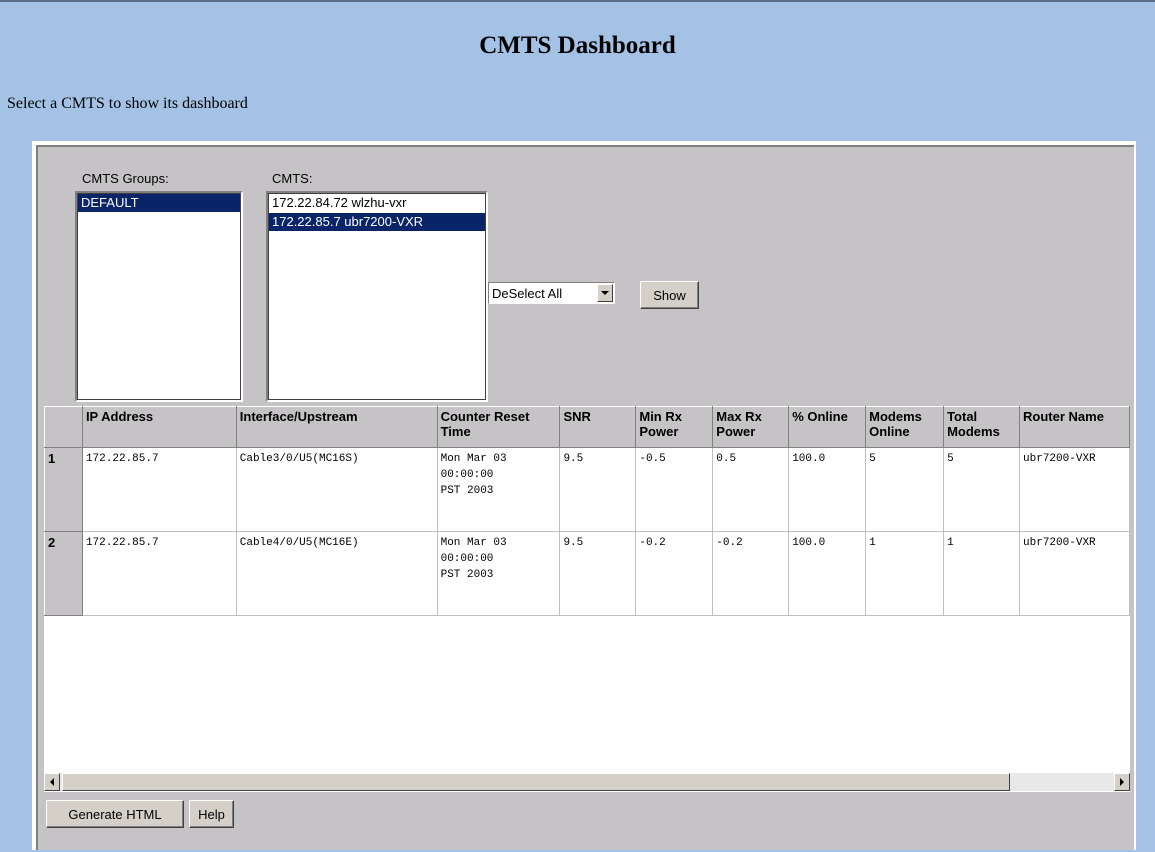 This screenshot has width=1155, height=852. What do you see at coordinates (127, 103) in the screenshot?
I see `page-subtitle: Select a CMTS to show its dashboard` at bounding box center [127, 103].